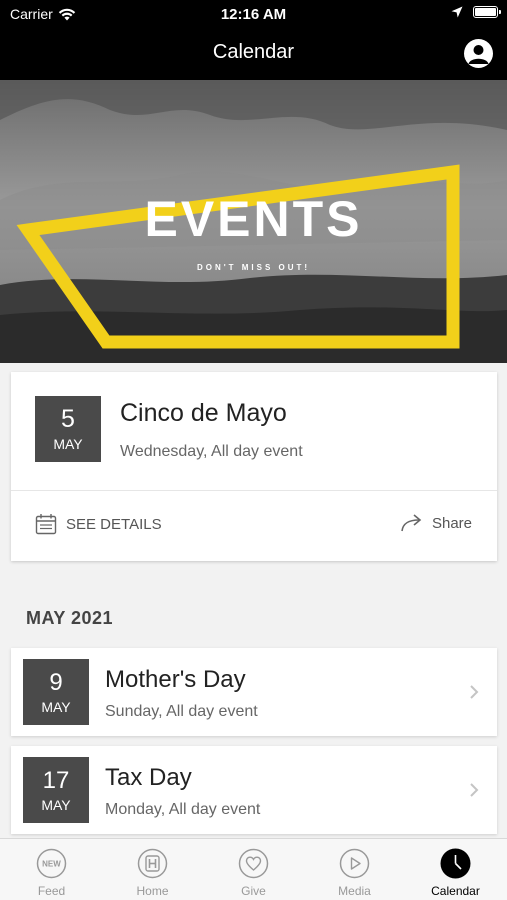 Image resolution: width=507 pixels, height=900 pixels. Describe the element at coordinates (152, 863) in the screenshot. I see `home-h-icon` at that location.